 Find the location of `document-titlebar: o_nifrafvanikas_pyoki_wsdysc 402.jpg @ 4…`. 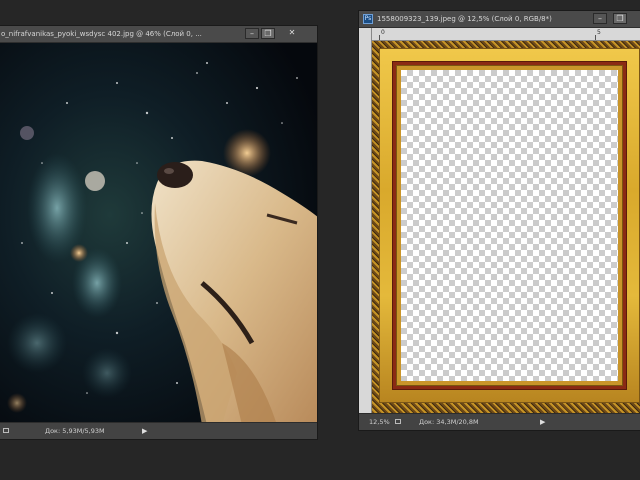

document-titlebar: o_nifrafvanikas_pyoki_wsdysc 402.jpg @ 4… is located at coordinates (158, 34).